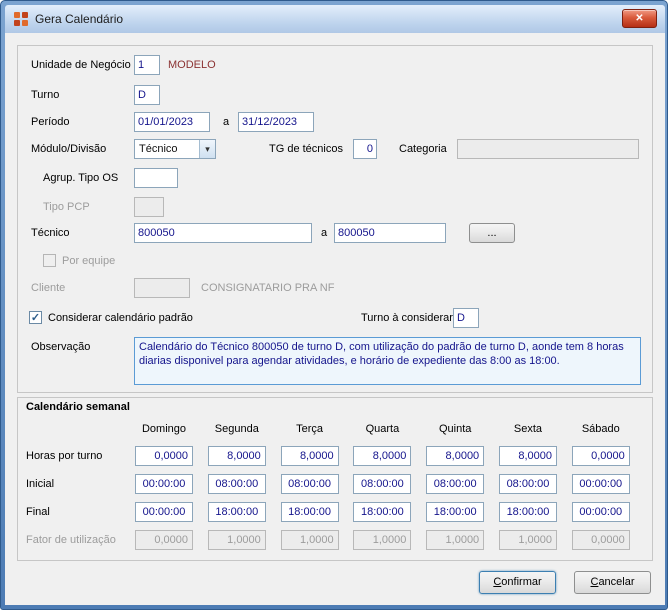 The image size is (668, 610). Describe the element at coordinates (49, 260) in the screenshot. I see `por-equipe-checkbox` at that location.